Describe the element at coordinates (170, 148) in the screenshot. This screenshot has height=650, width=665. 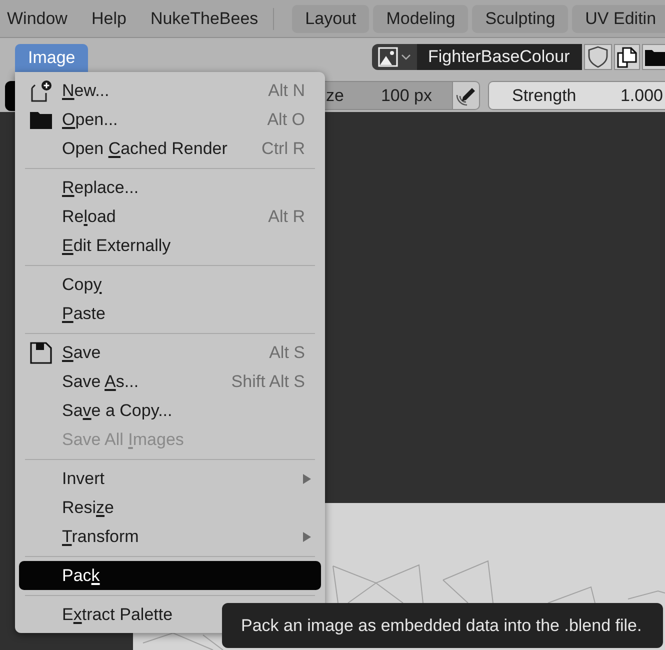
I see `menu-item: Open Cached Render Ctrl R` at that location.